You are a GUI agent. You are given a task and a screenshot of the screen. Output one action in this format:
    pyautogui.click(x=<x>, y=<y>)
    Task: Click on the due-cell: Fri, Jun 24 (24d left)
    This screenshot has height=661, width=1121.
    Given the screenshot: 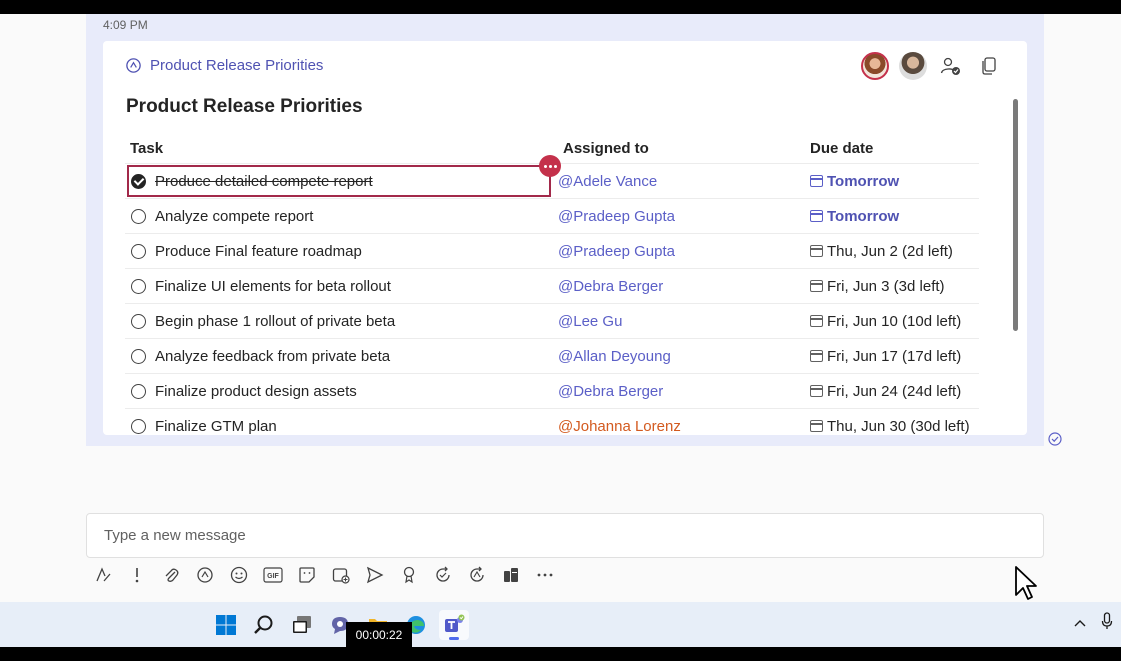 What is the action you would take?
    pyautogui.click(x=894, y=391)
    